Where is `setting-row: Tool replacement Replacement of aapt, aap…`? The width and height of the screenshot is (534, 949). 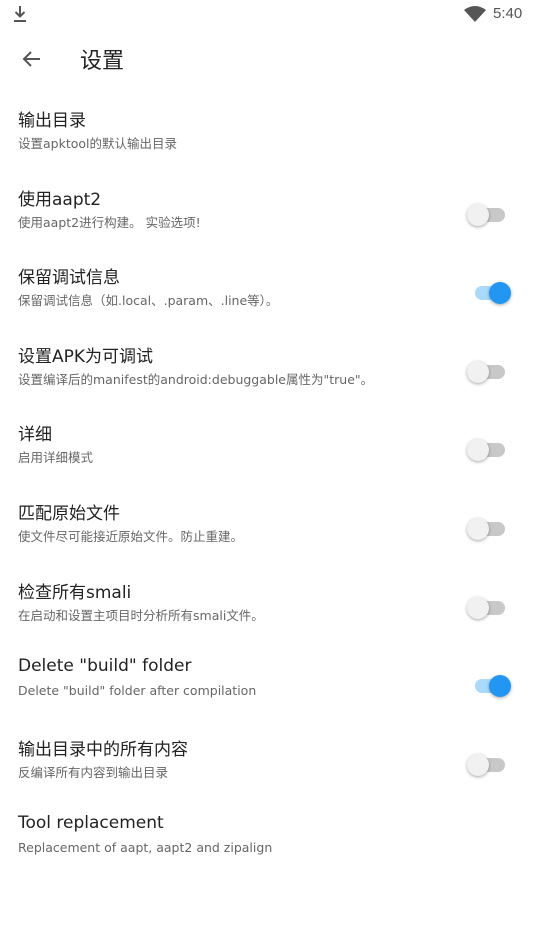 setting-row: Tool replacement Replacement of aapt, aap… is located at coordinates (267, 838).